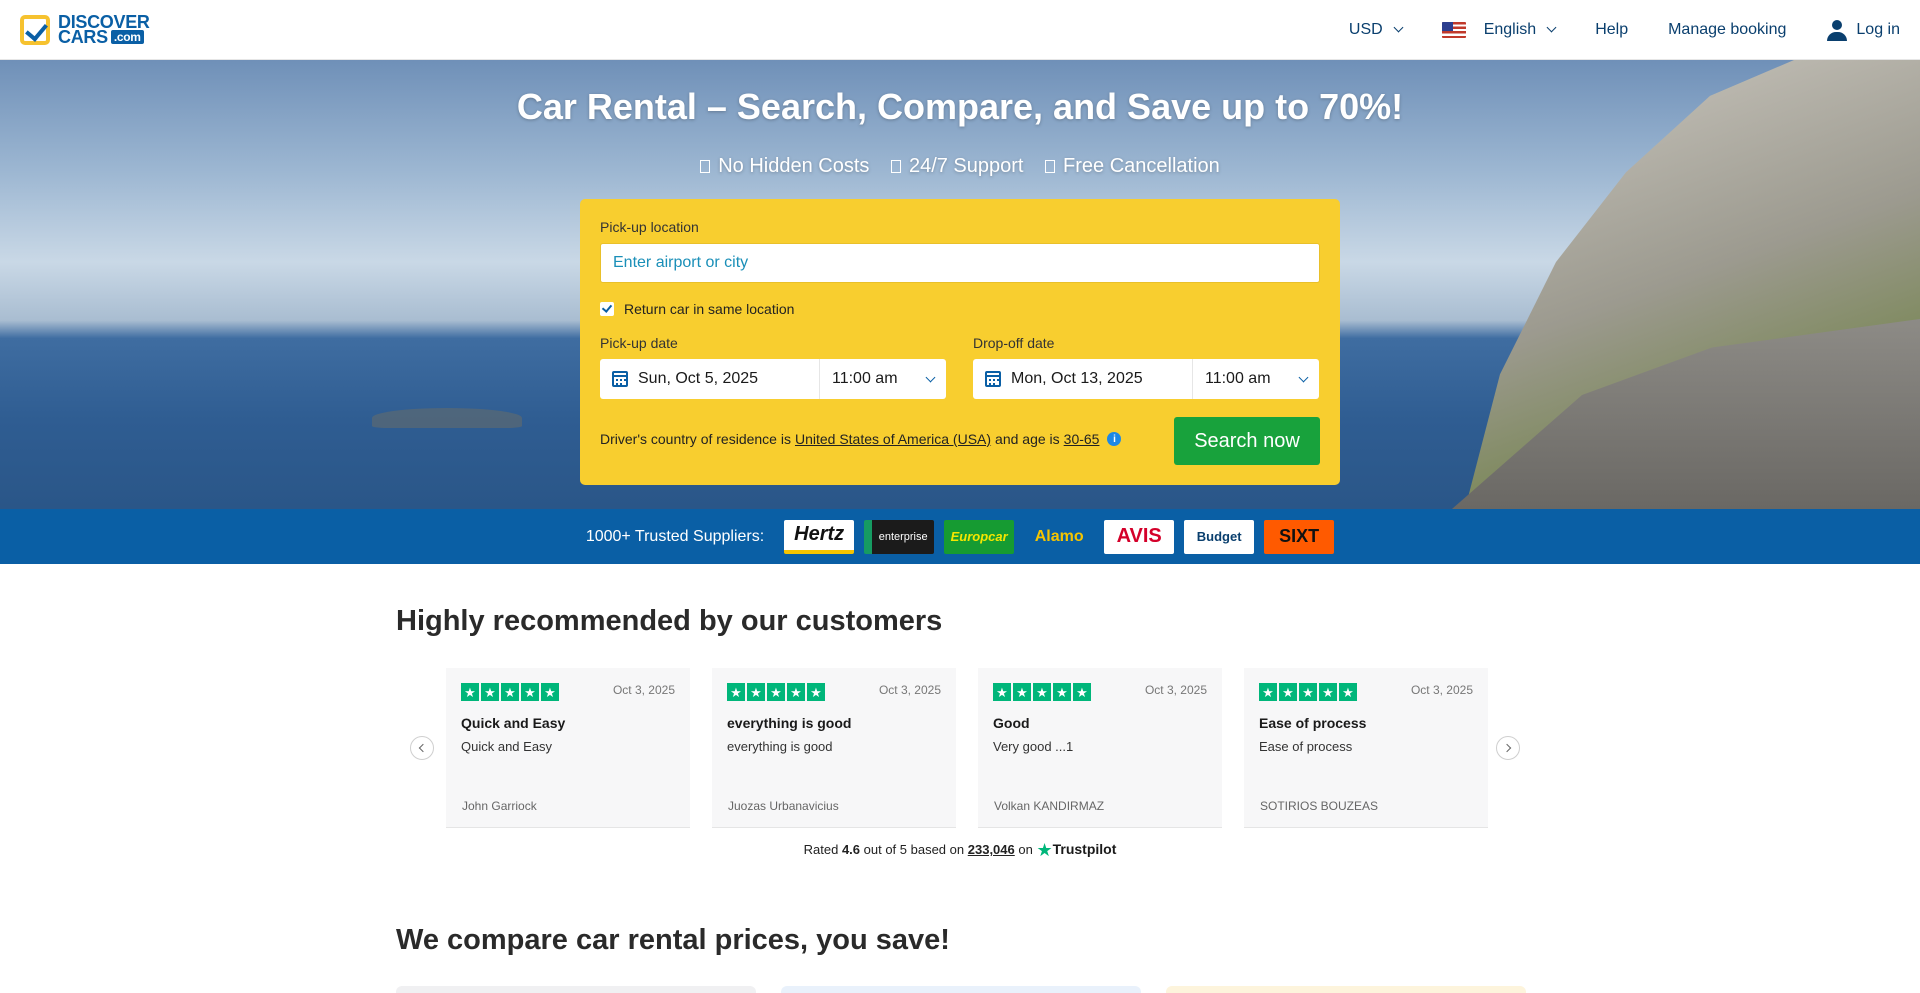 The height and width of the screenshot is (993, 1920). Describe the element at coordinates (507, 746) in the screenshot. I see `review-body: Quick and Easy` at that location.